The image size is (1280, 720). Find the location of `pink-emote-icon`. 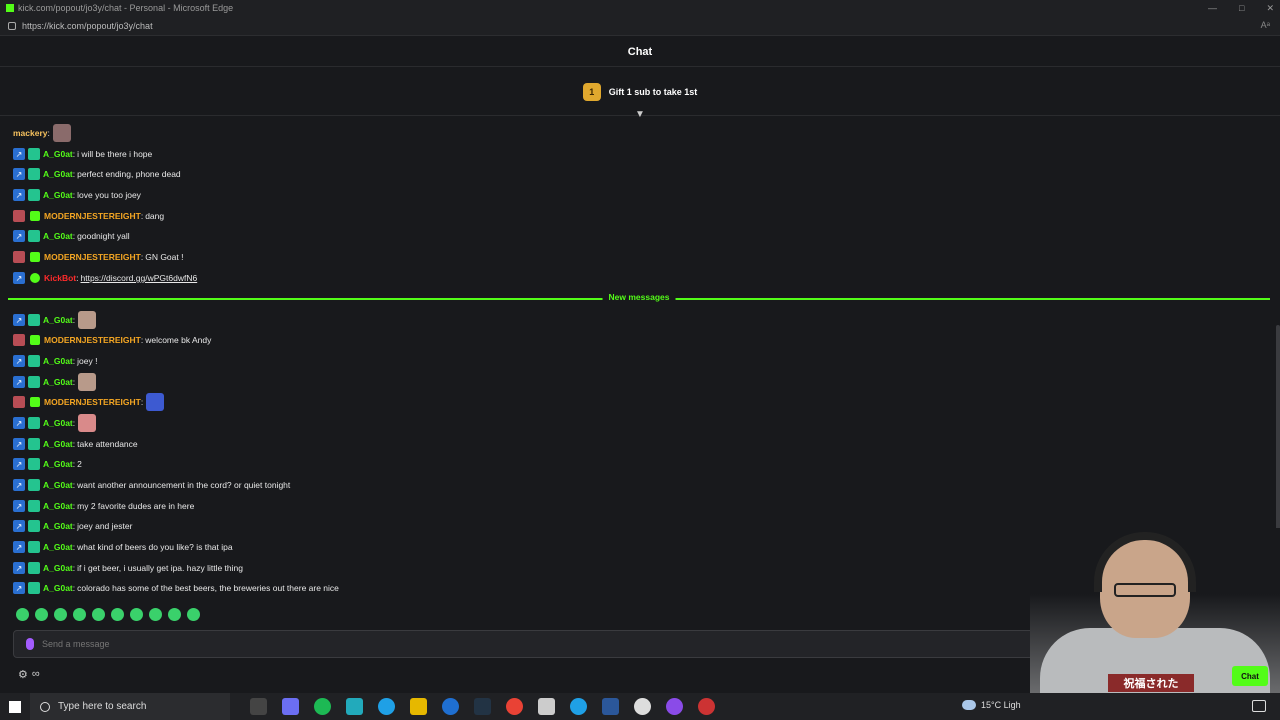

pink-emote-icon is located at coordinates (87, 423).